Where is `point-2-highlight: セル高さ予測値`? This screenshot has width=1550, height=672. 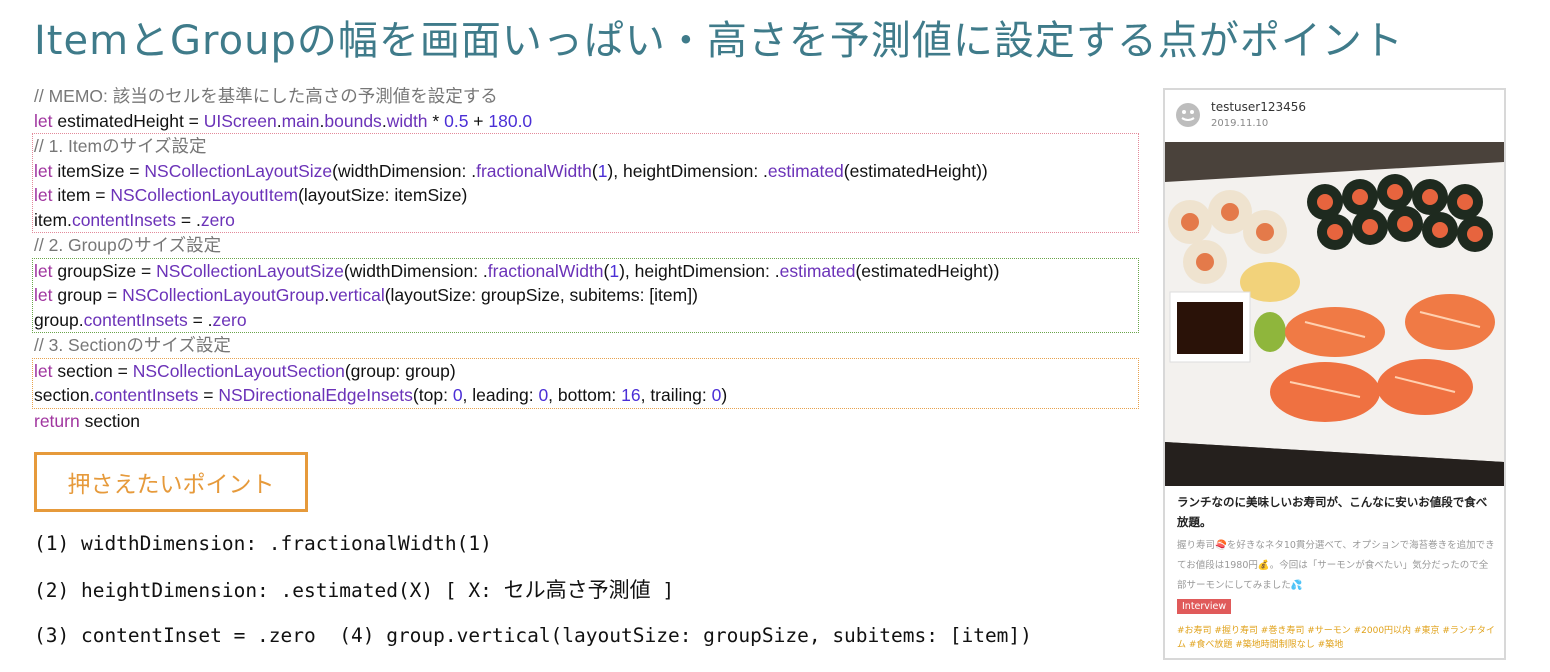 point-2-highlight: セル高さ予測値 is located at coordinates (577, 590).